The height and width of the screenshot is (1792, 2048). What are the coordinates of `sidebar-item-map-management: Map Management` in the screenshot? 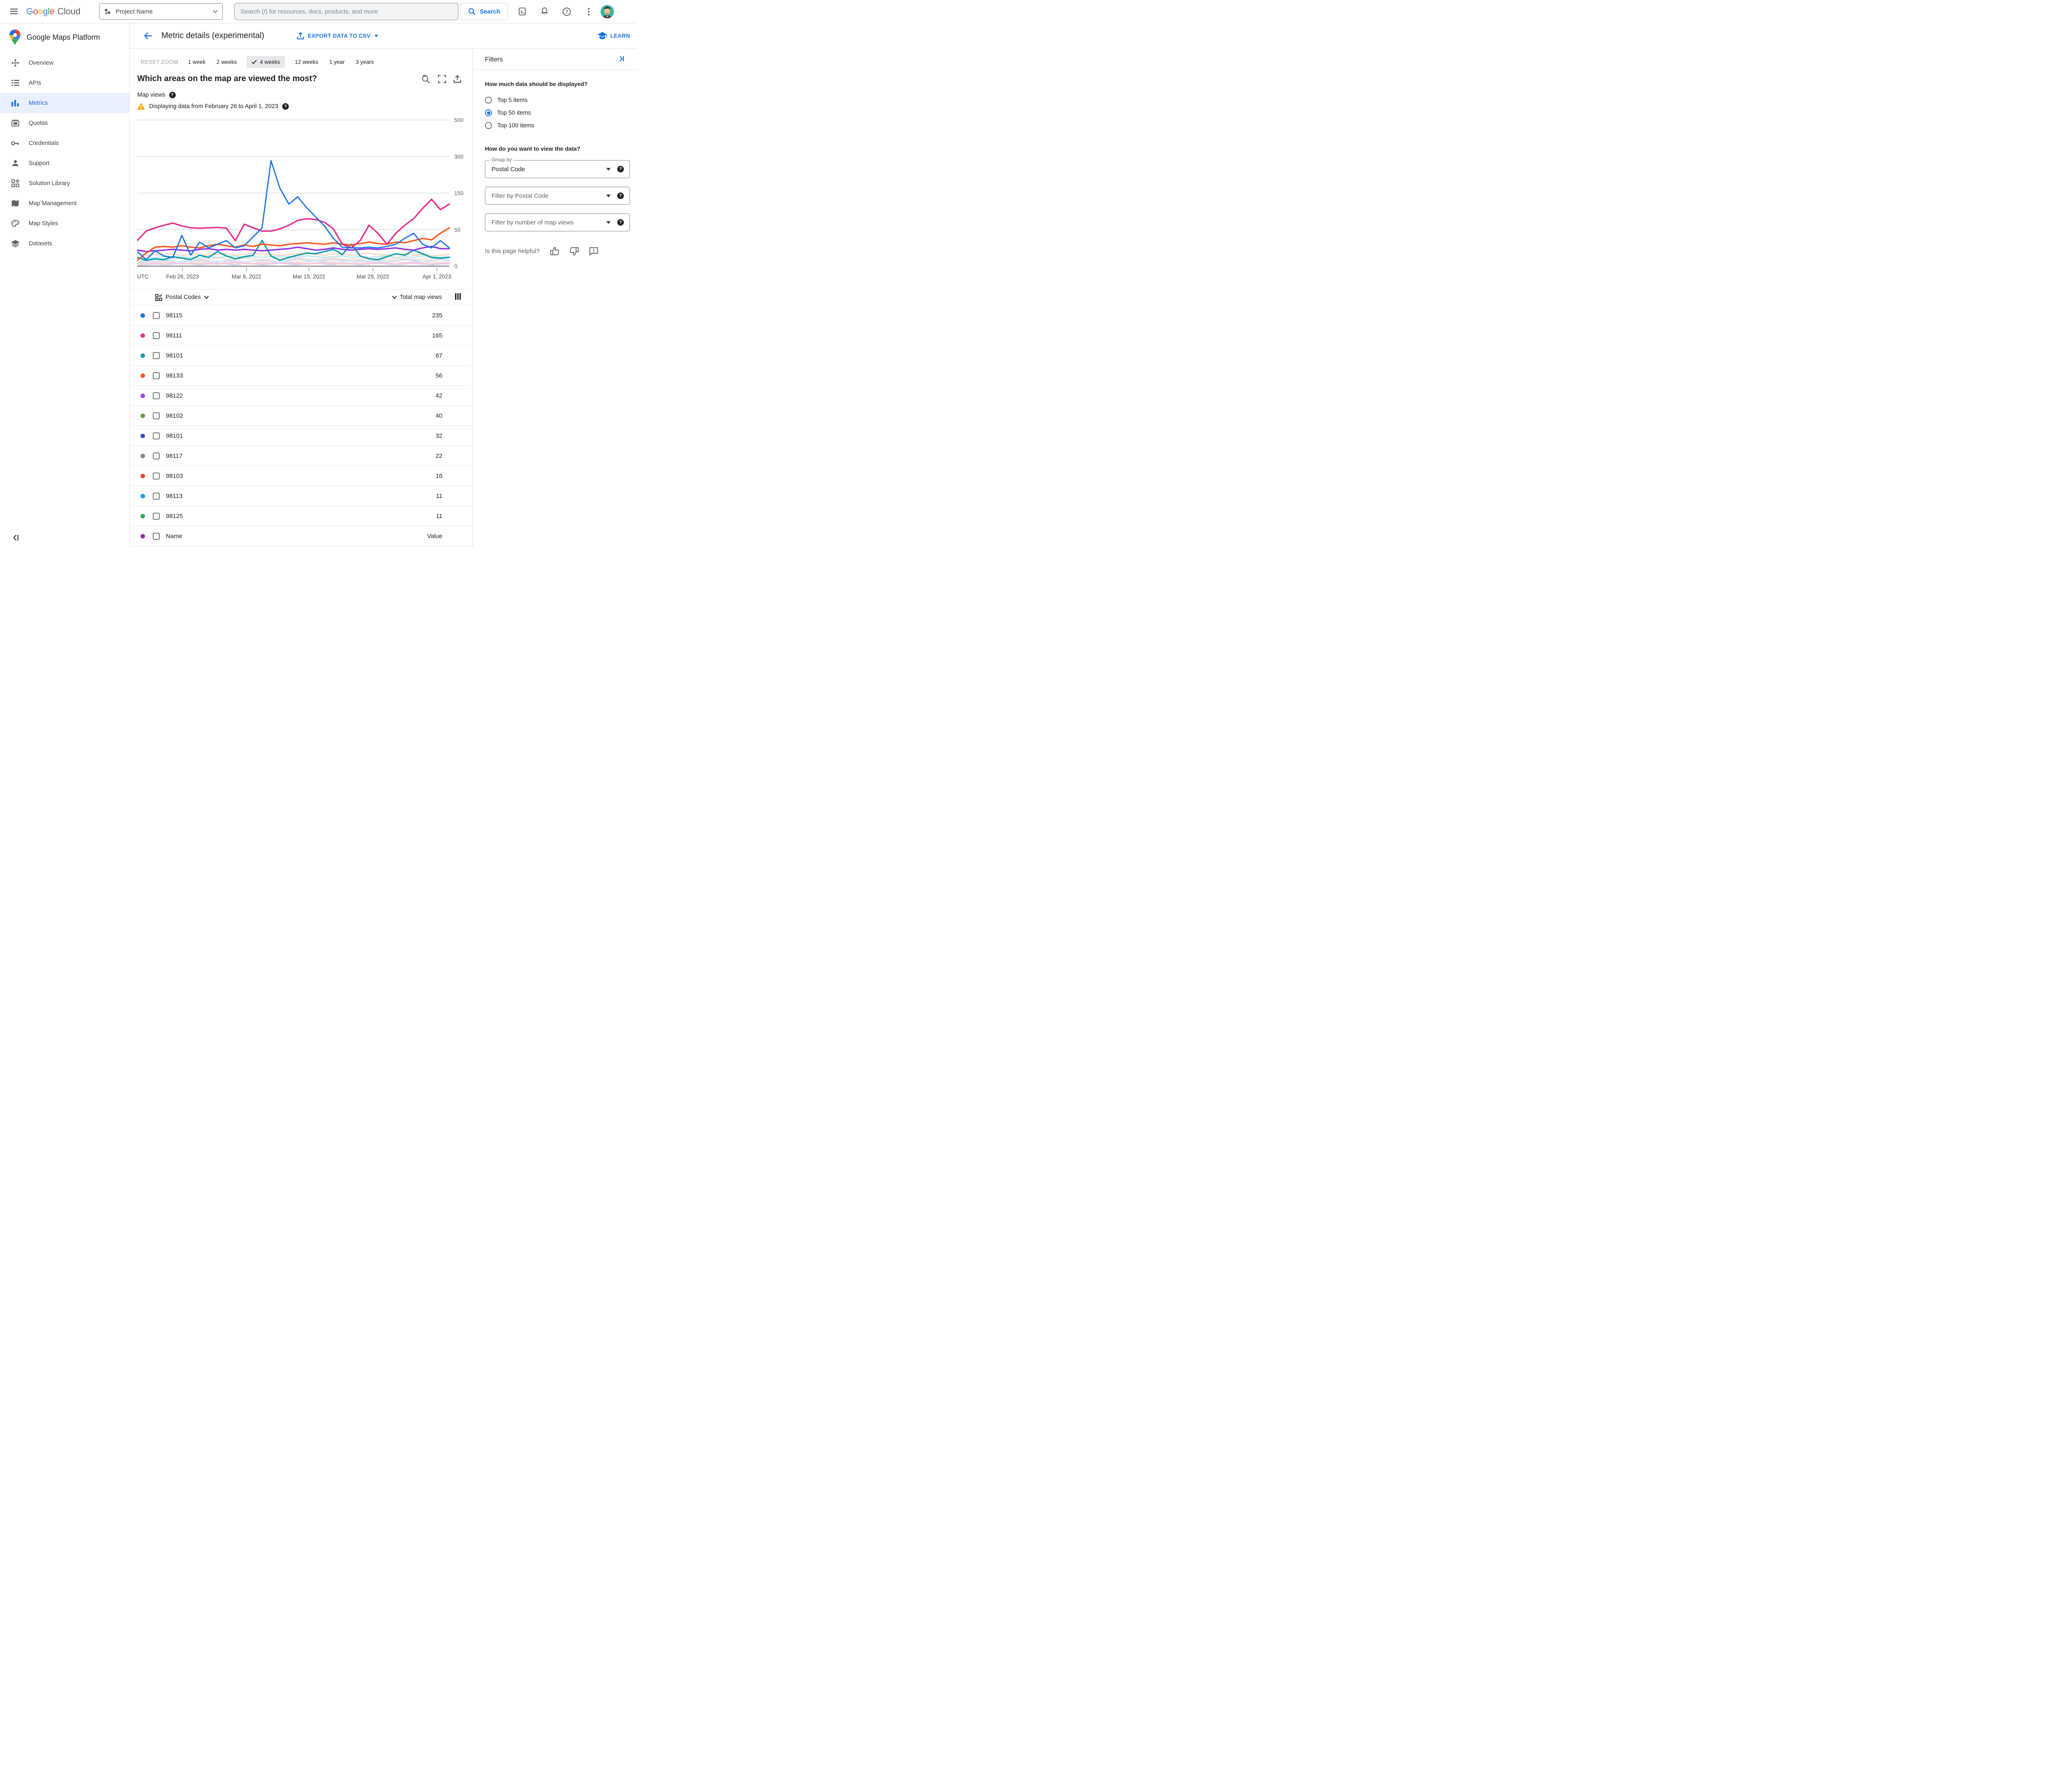 It's located at (64, 203).